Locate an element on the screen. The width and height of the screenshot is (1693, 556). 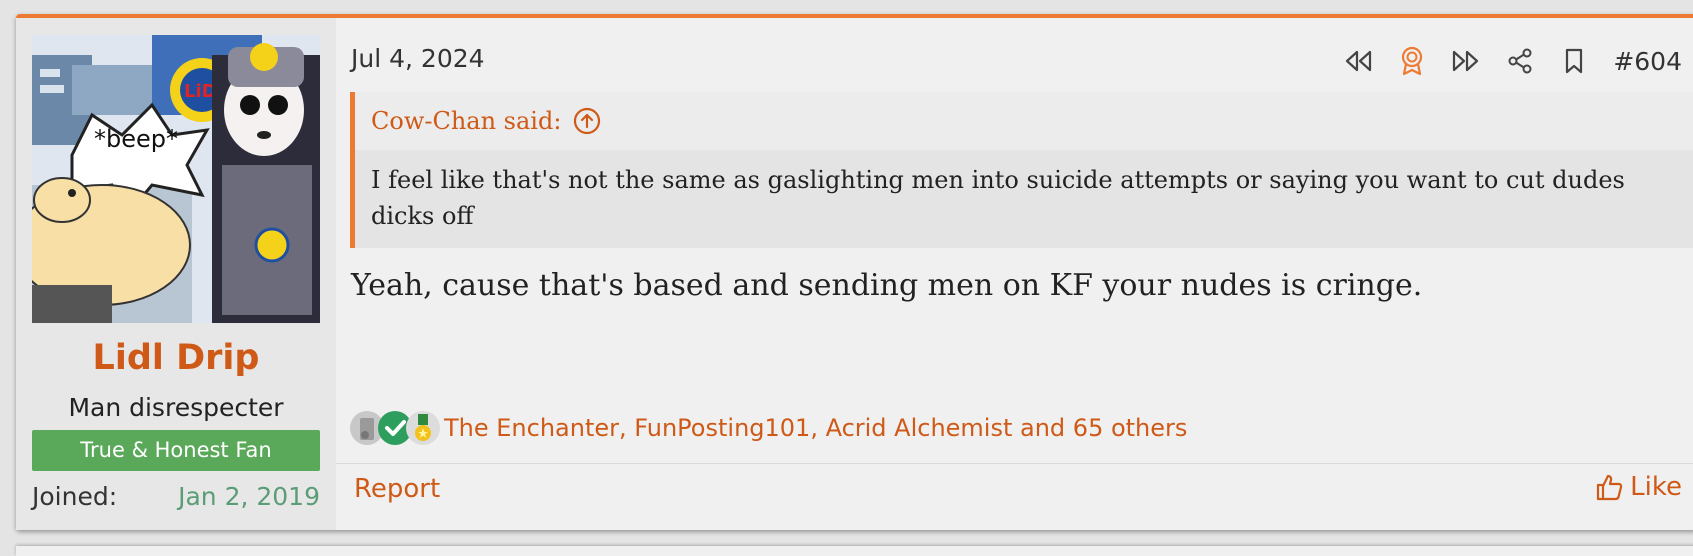
footer-divider is located at coordinates (1014, 463).